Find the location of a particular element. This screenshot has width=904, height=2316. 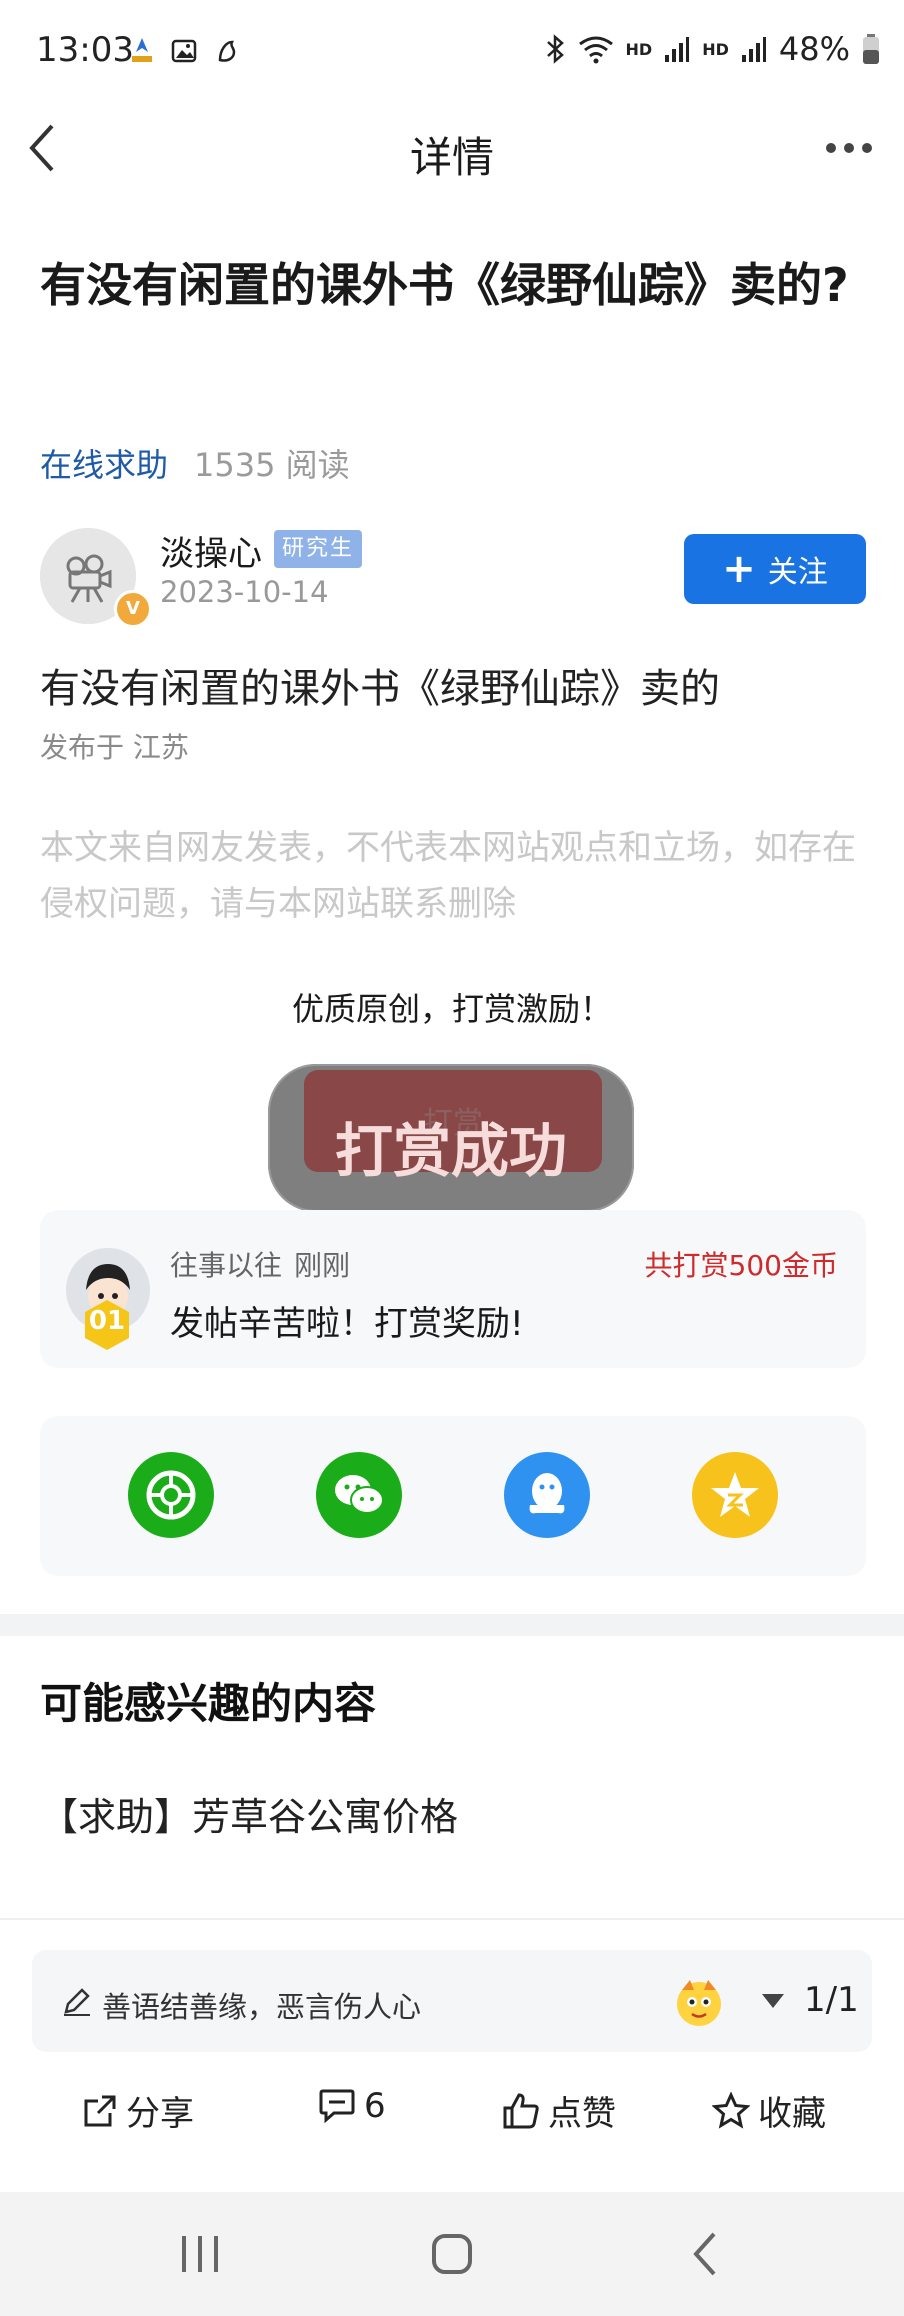

pencil-icon is located at coordinates (77, 2002).